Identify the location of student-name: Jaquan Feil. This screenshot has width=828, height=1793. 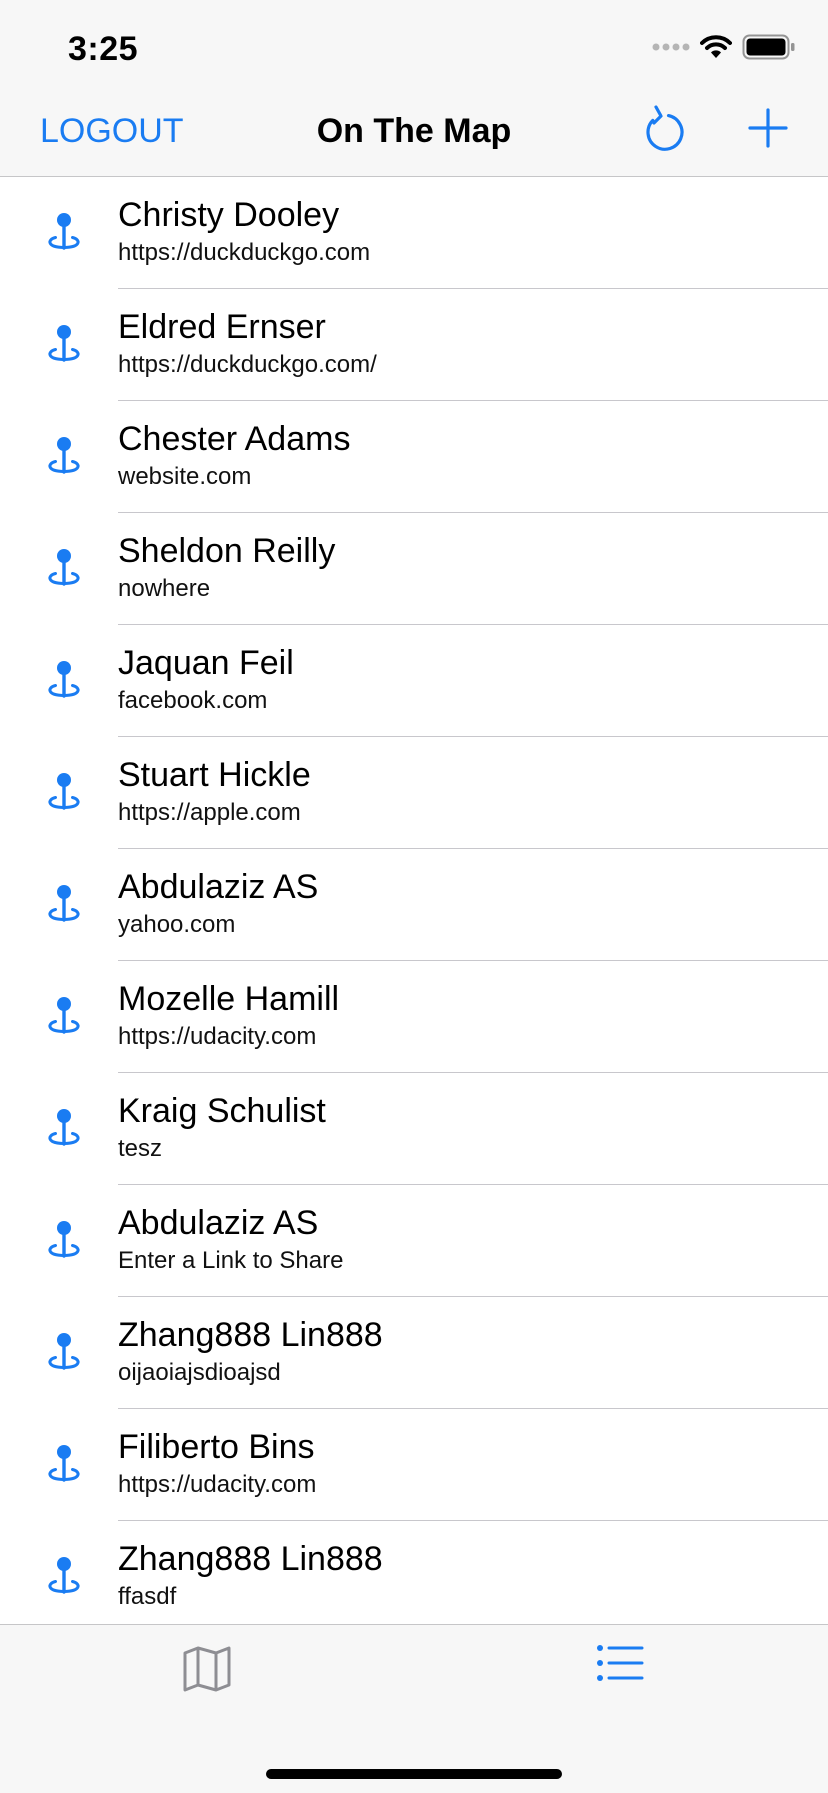
(206, 663).